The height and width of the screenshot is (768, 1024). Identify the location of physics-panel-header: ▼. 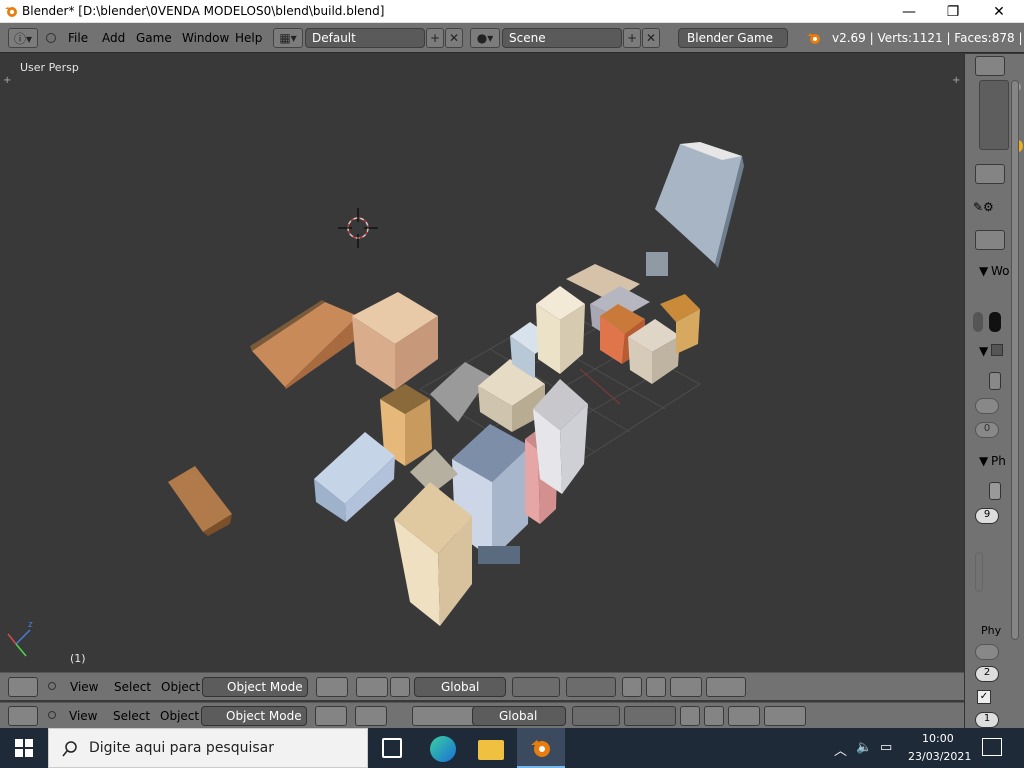
(983, 461).